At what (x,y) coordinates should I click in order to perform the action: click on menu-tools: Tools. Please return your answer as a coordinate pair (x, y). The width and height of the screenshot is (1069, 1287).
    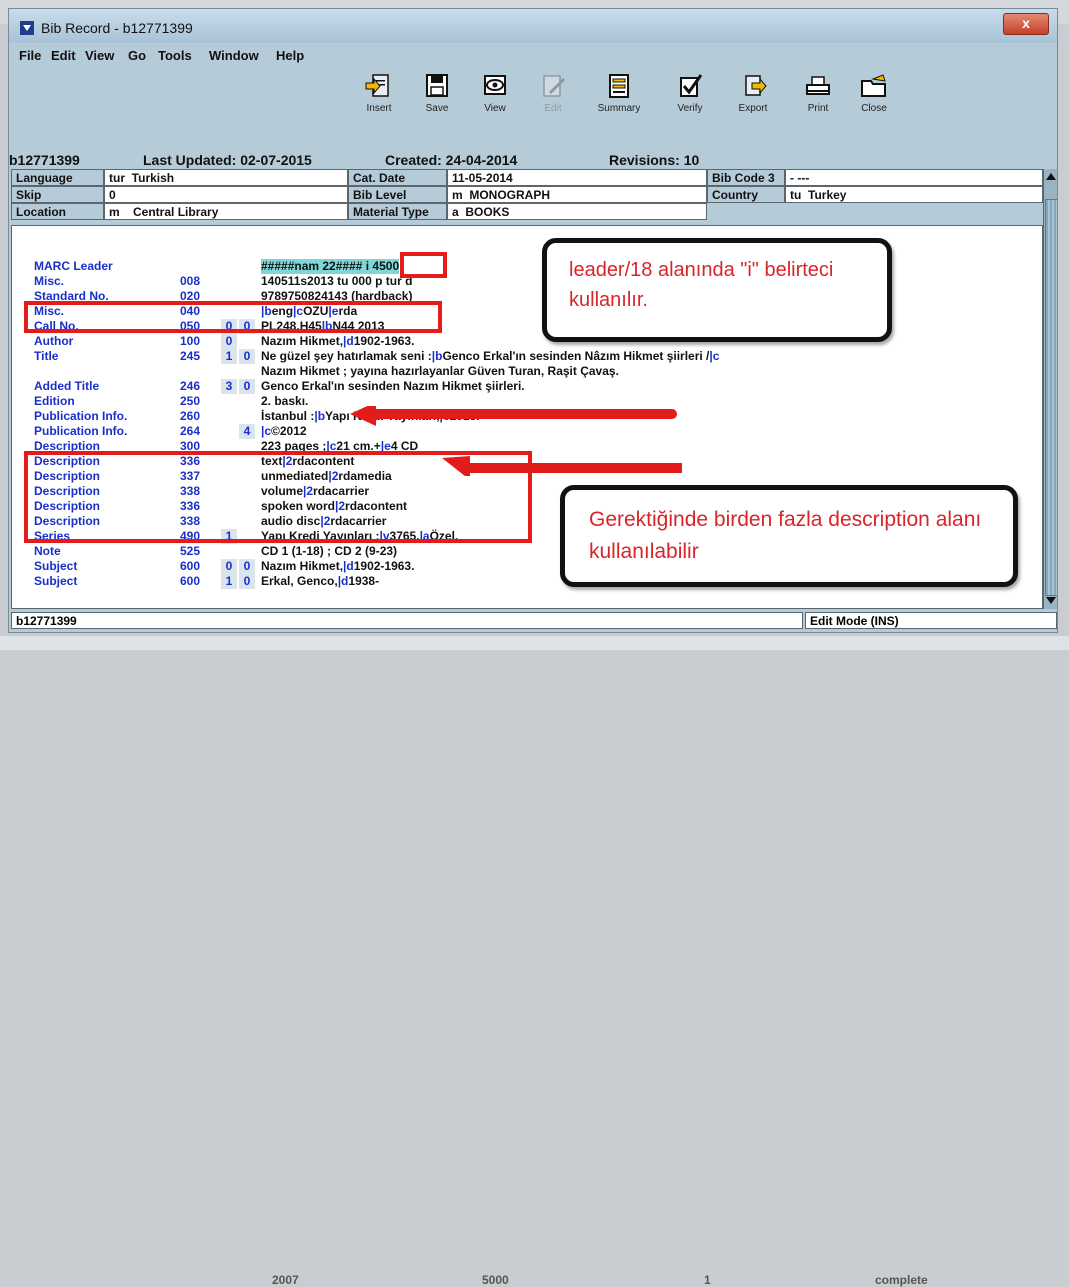
    Looking at the image, I should click on (175, 55).